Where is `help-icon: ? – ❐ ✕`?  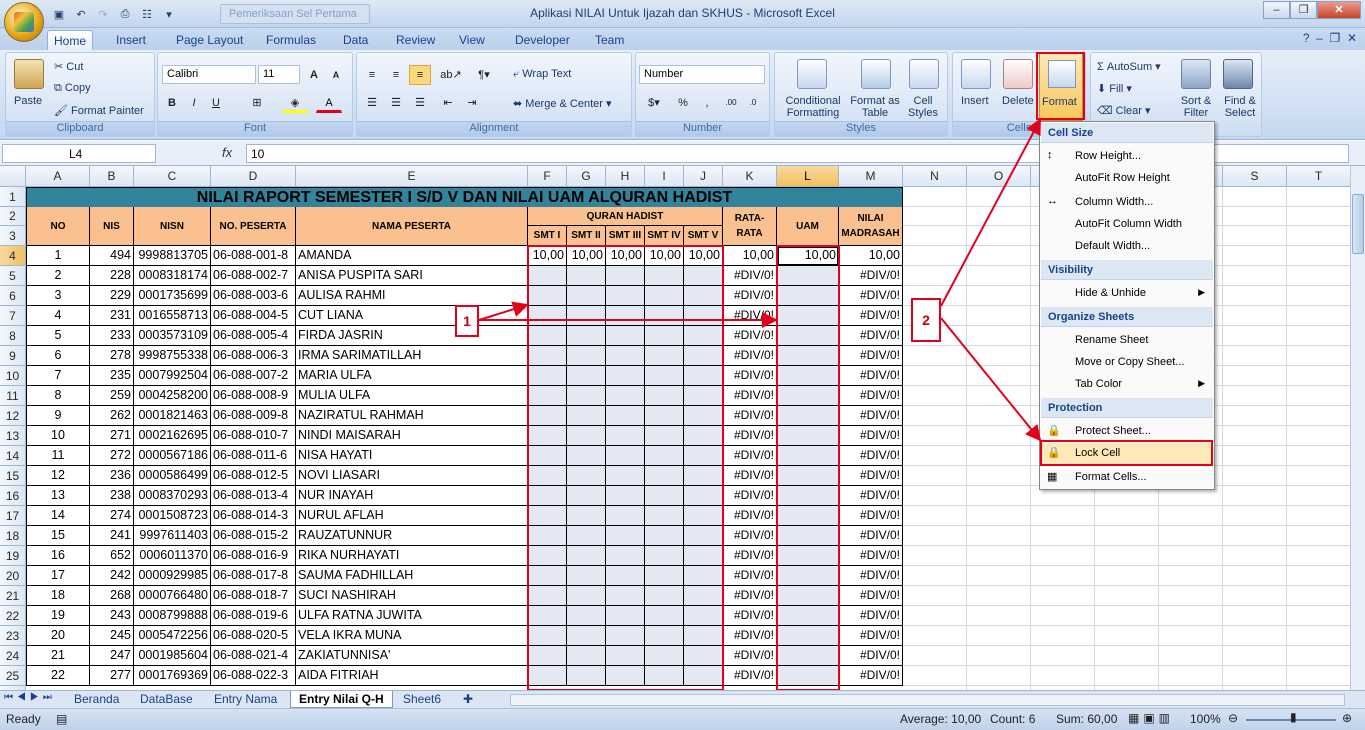 help-icon: ? – ❐ ✕ is located at coordinates (1330, 38).